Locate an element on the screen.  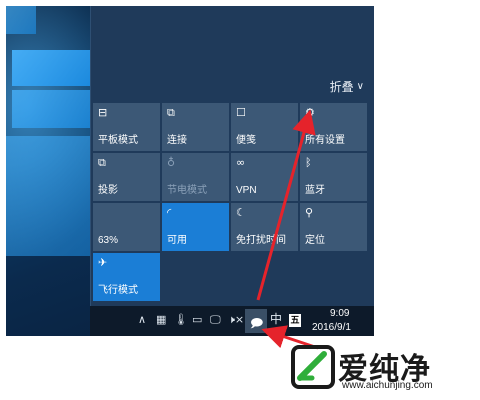
tile-connect: ⧉ 连接 is located at coordinates (195, 127).